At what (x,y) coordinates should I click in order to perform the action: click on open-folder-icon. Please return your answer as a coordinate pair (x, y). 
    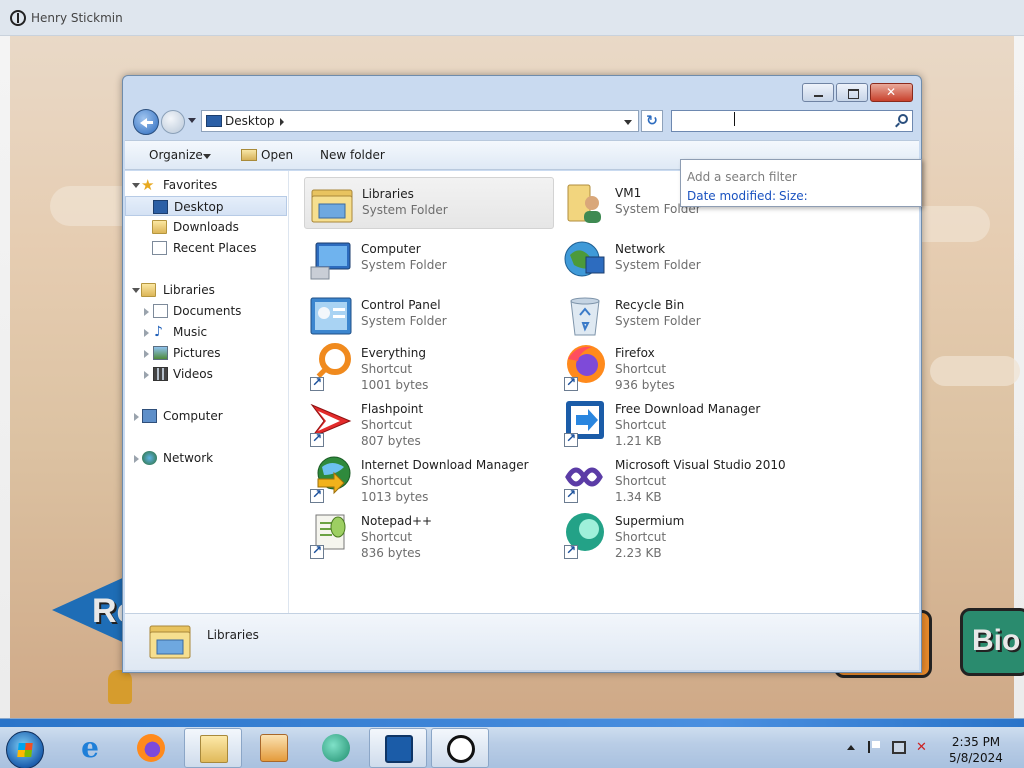
    Looking at the image, I should click on (249, 155).